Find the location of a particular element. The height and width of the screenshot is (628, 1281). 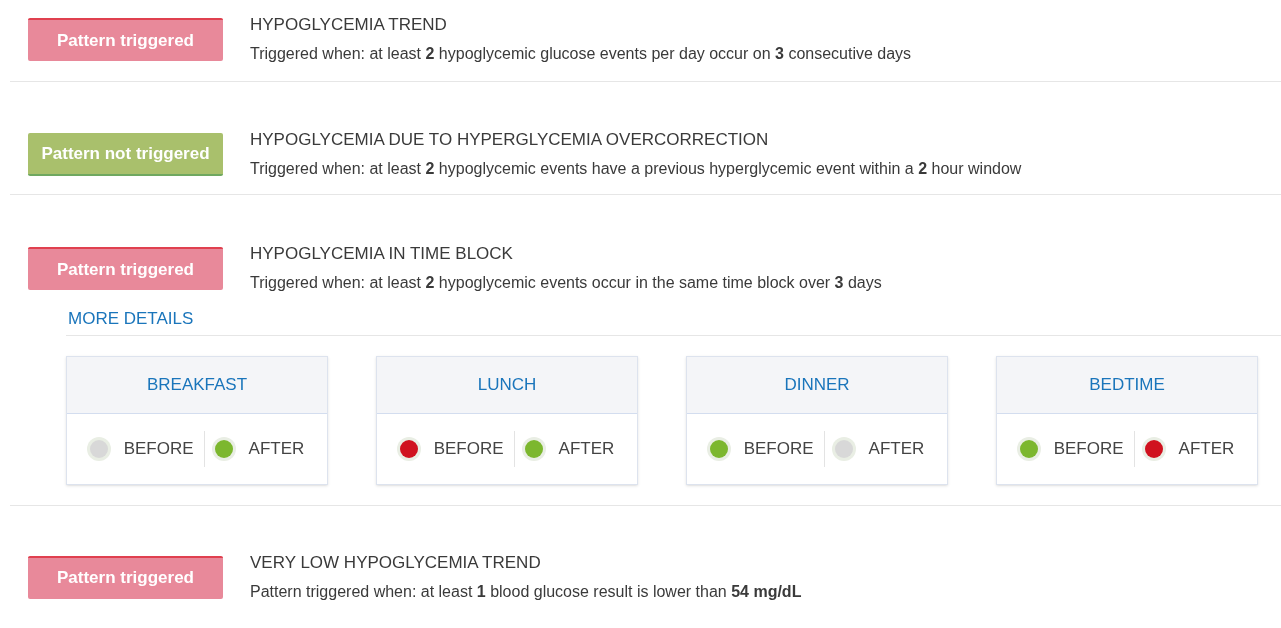

more-details-link: MORE DETAILS is located at coordinates (131, 318).